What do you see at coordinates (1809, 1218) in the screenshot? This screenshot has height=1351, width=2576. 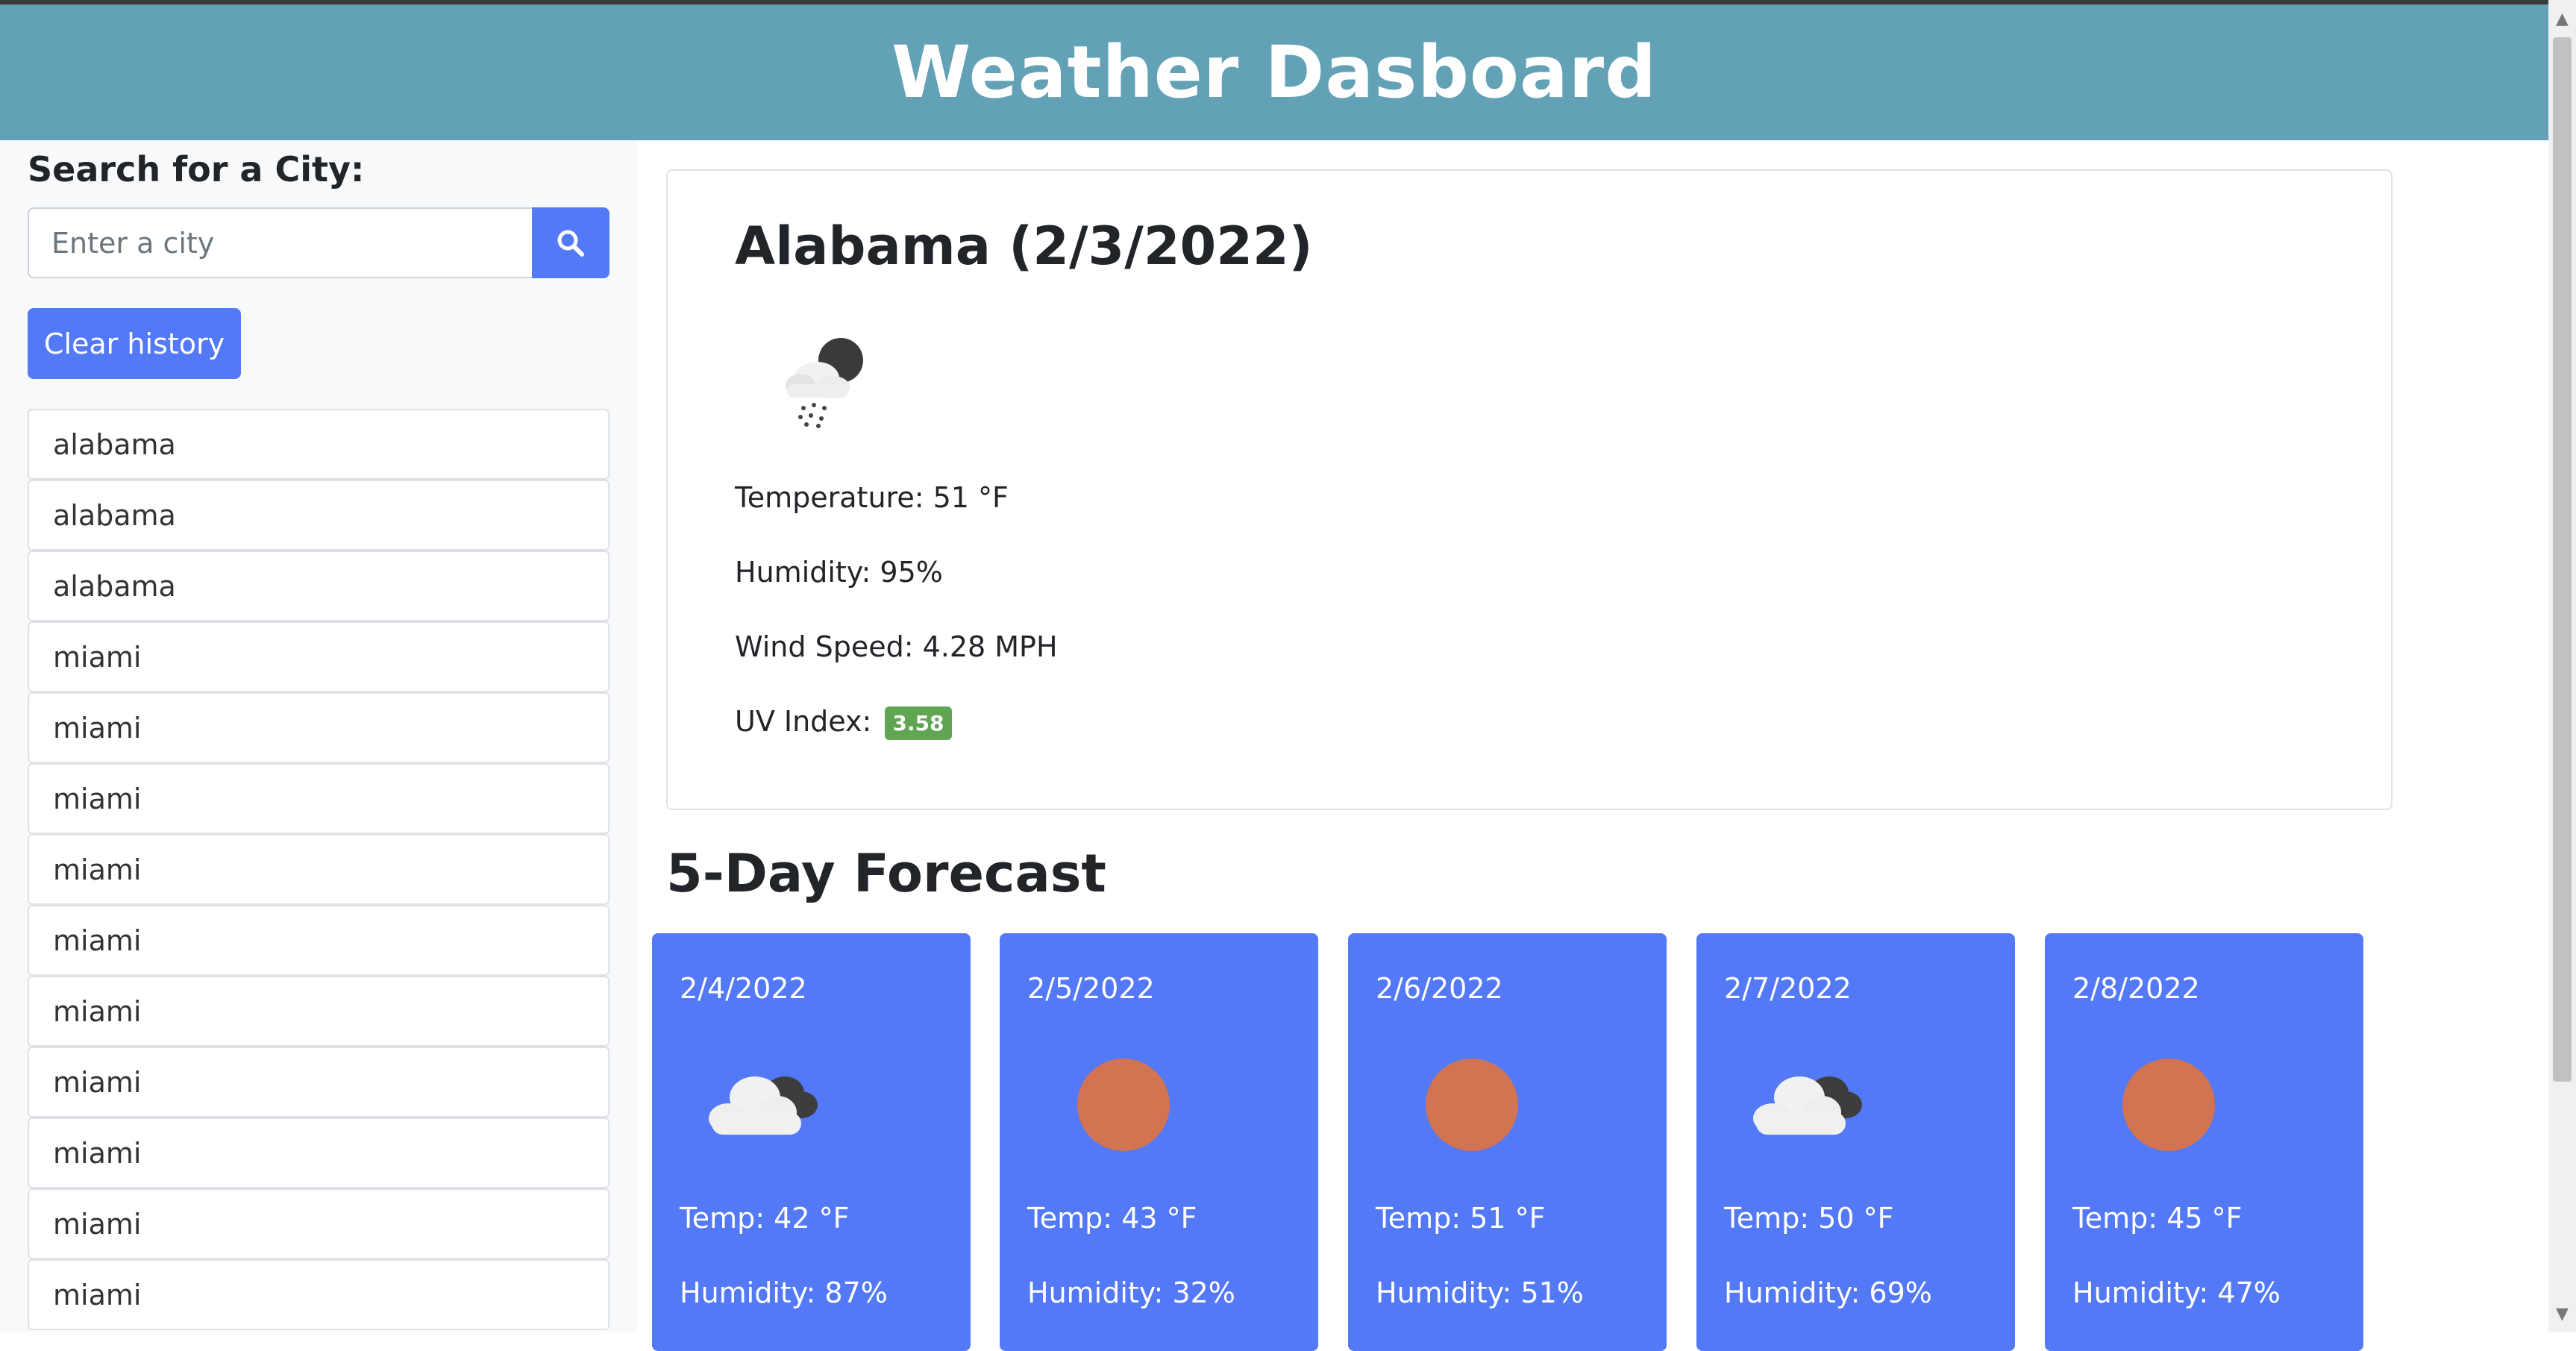 I see `forecast-temp: Temp: 50 °F` at bounding box center [1809, 1218].